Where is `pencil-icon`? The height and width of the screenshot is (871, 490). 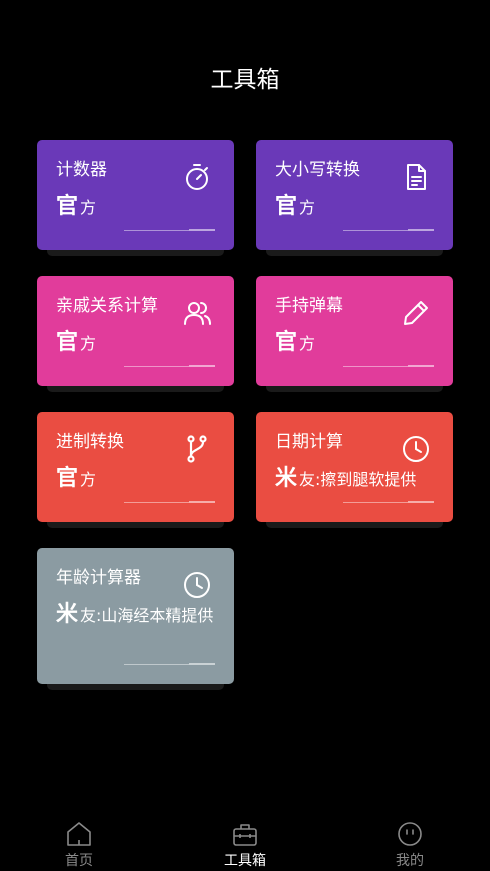
pencil-icon is located at coordinates (416, 313).